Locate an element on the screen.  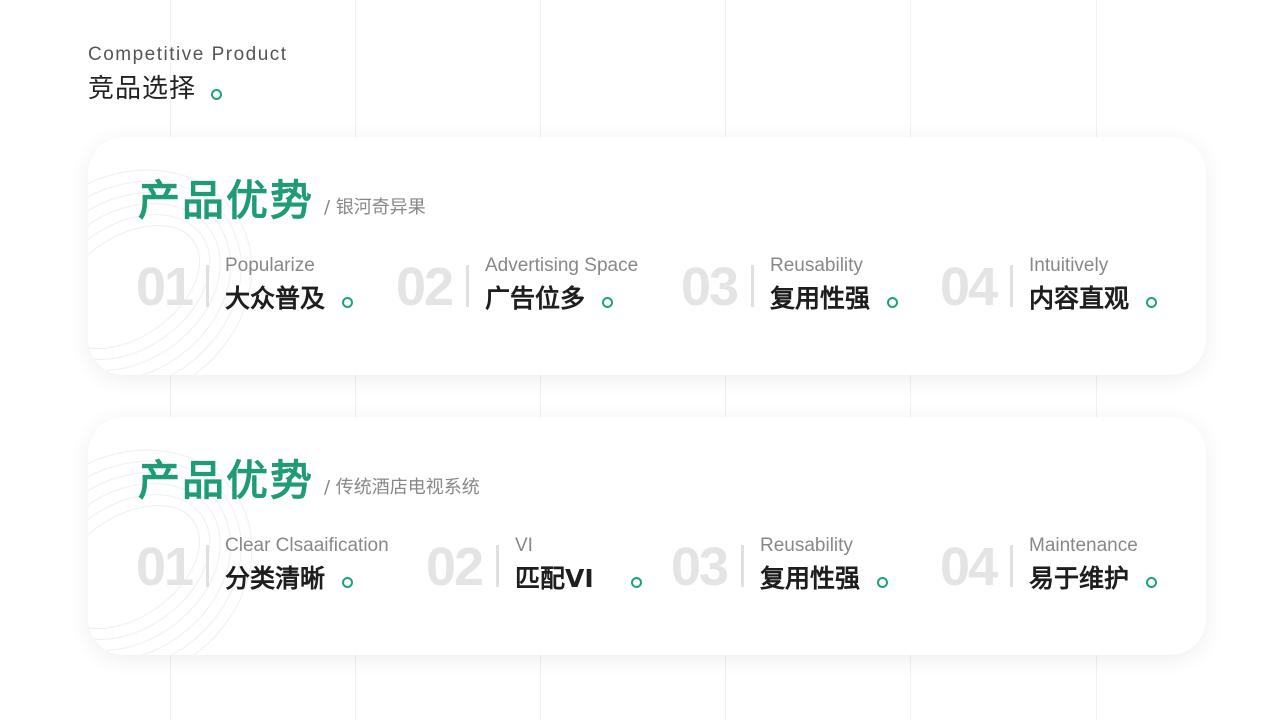
item-label-cn: 大众普及 is located at coordinates (275, 298).